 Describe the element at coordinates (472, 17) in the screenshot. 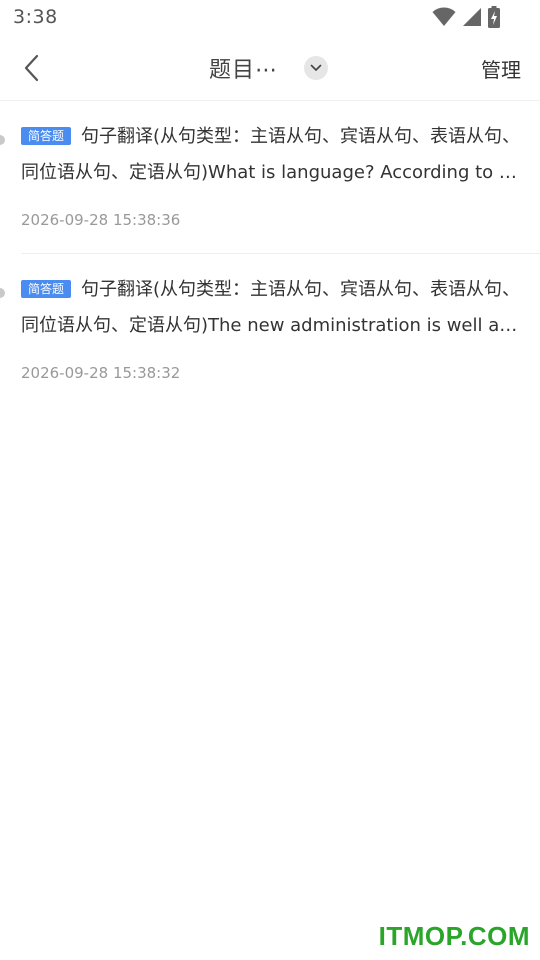

I see `cell-signal-icon` at that location.